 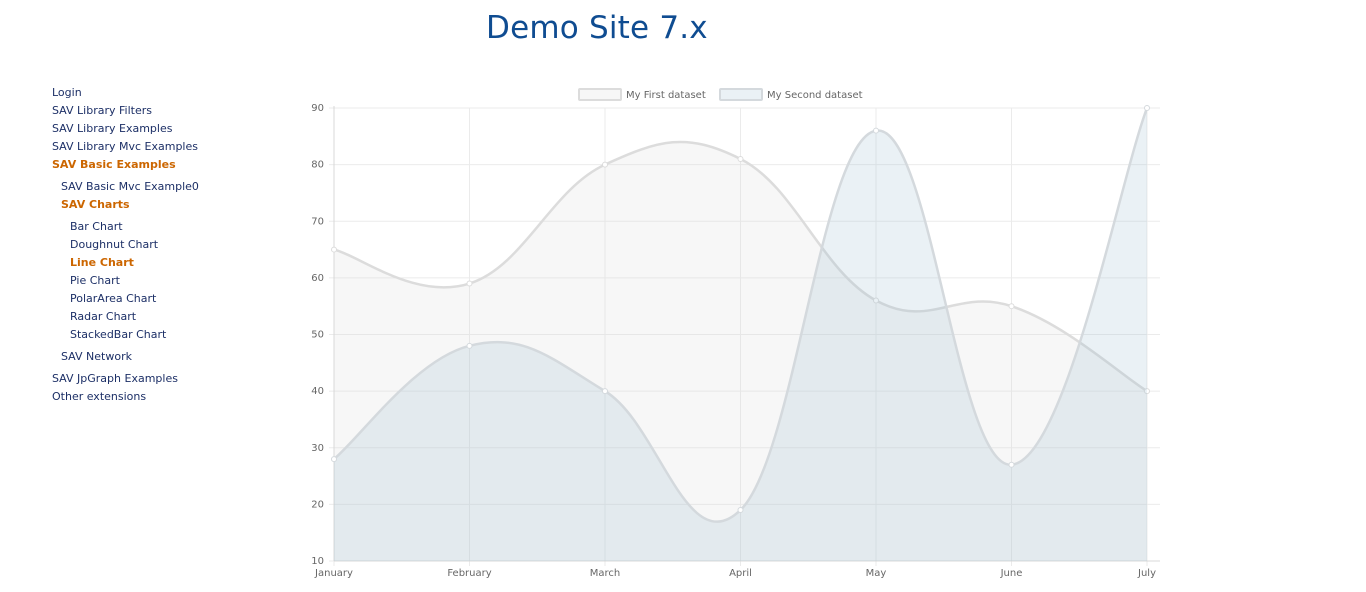 What do you see at coordinates (333, 573) in the screenshot?
I see `x-tick-label: January` at bounding box center [333, 573].